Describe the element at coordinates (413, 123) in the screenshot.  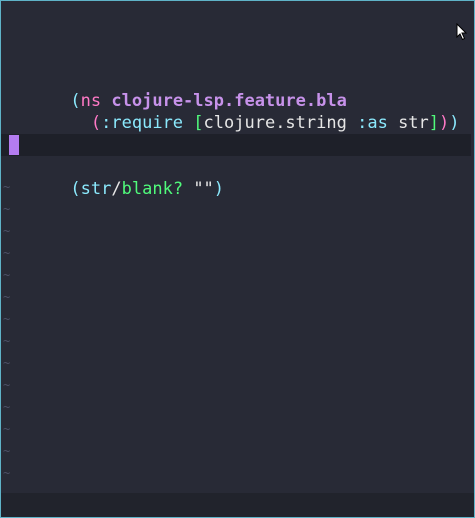
I see `alias-name: str` at that location.